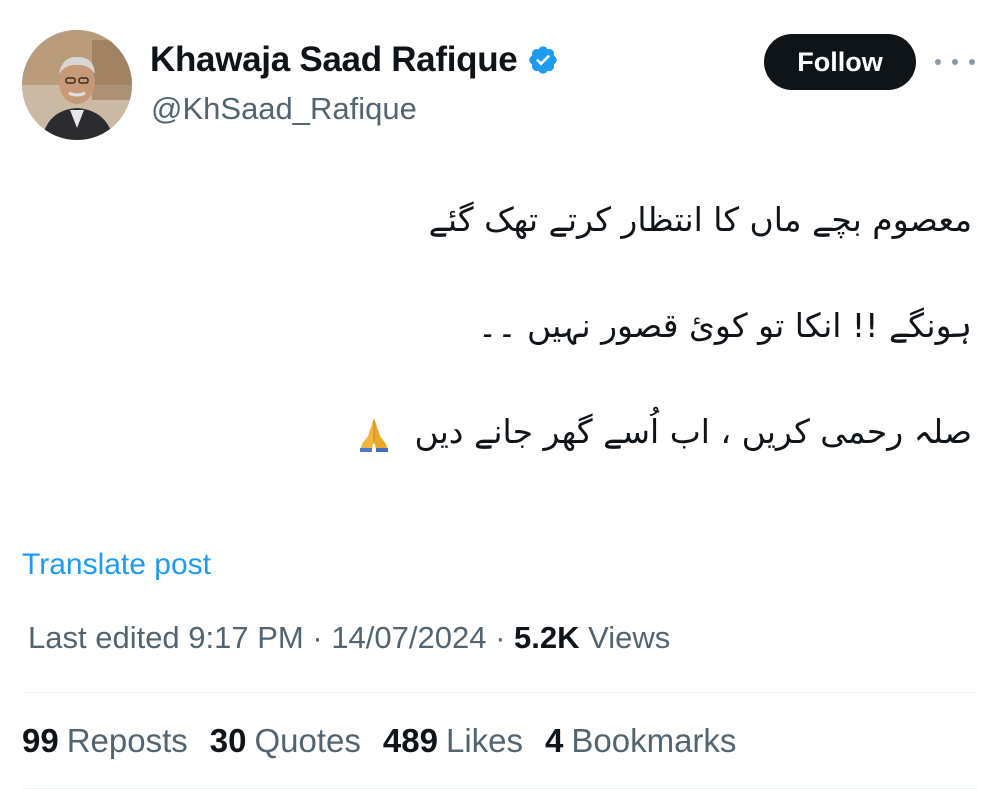 The width and height of the screenshot is (998, 789). I want to click on engagement-stats: 99 Reposts 30 Quotes 489 Likes 4 Bookmarks, so click(379, 741).